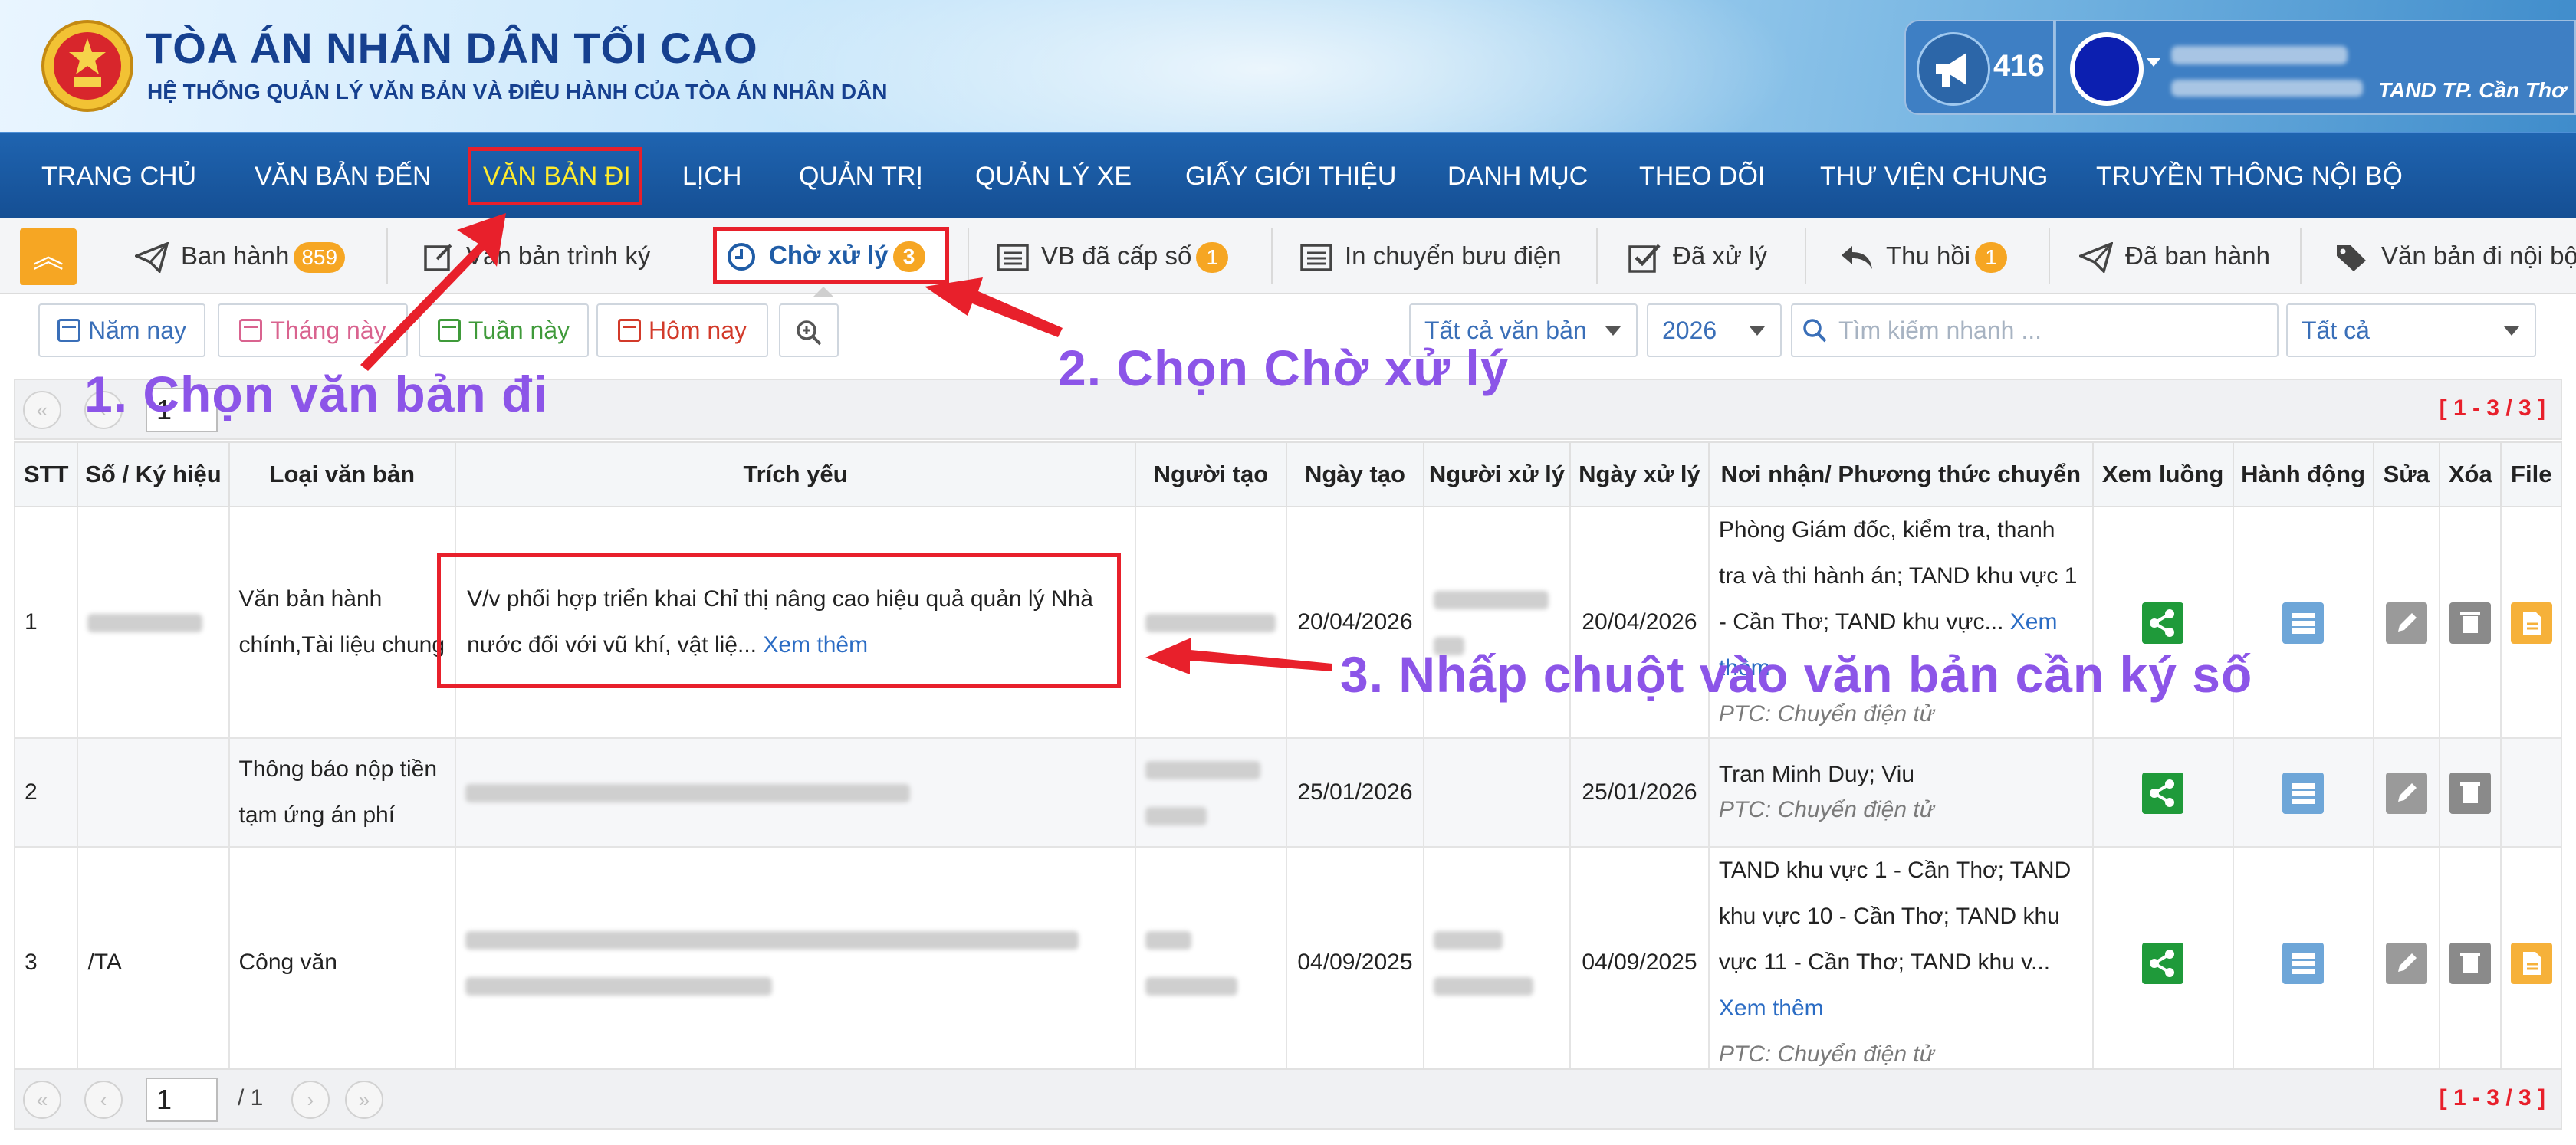 Image resolution: width=2576 pixels, height=1145 pixels. I want to click on tab-da-xu-ly: Đã xử lý, so click(1697, 256).